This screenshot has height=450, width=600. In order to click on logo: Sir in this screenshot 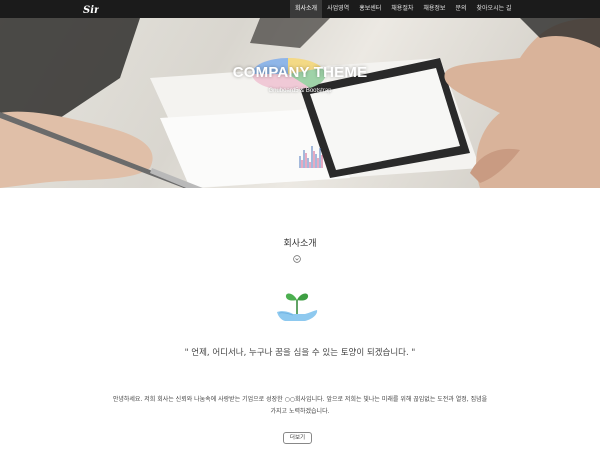, I will do `click(91, 9)`.